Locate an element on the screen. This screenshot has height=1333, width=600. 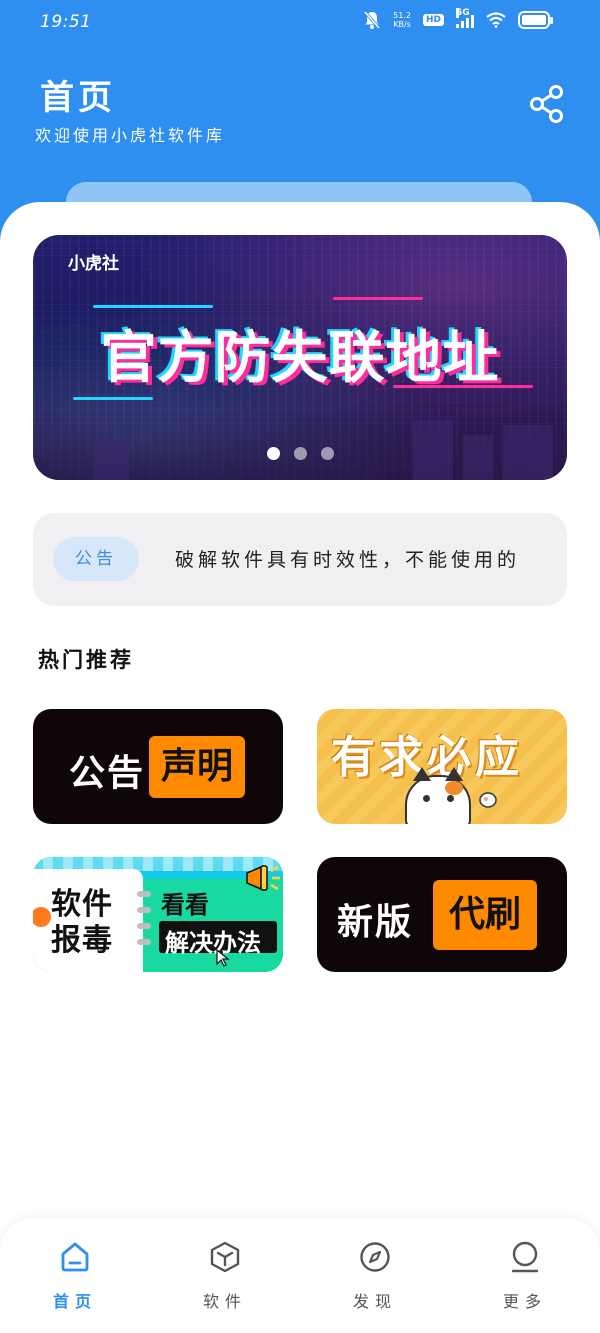
nav-item-software: 软件 is located at coordinates (225, 1280).